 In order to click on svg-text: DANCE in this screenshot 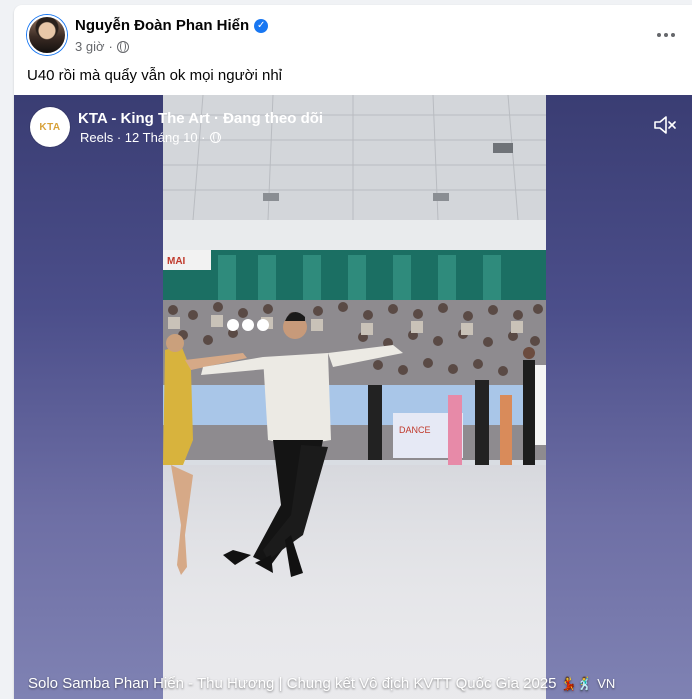, I will do `click(415, 430)`.